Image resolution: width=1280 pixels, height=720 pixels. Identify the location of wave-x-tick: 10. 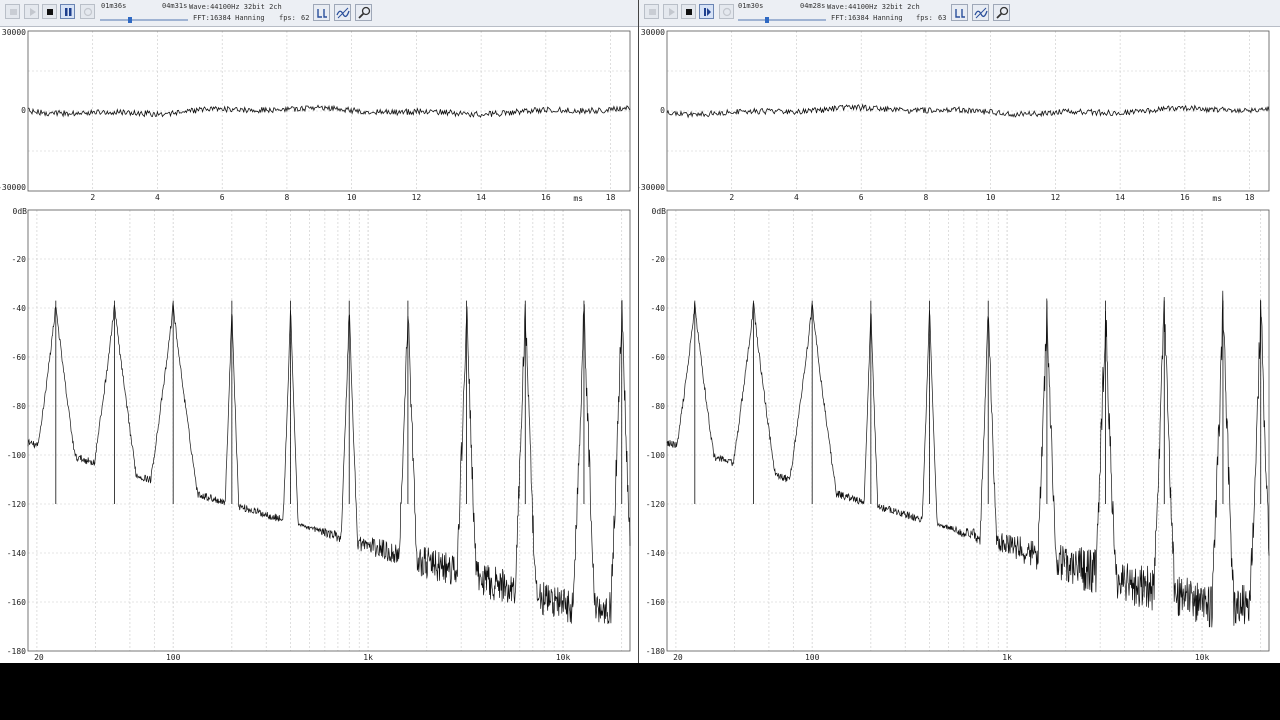
(991, 197).